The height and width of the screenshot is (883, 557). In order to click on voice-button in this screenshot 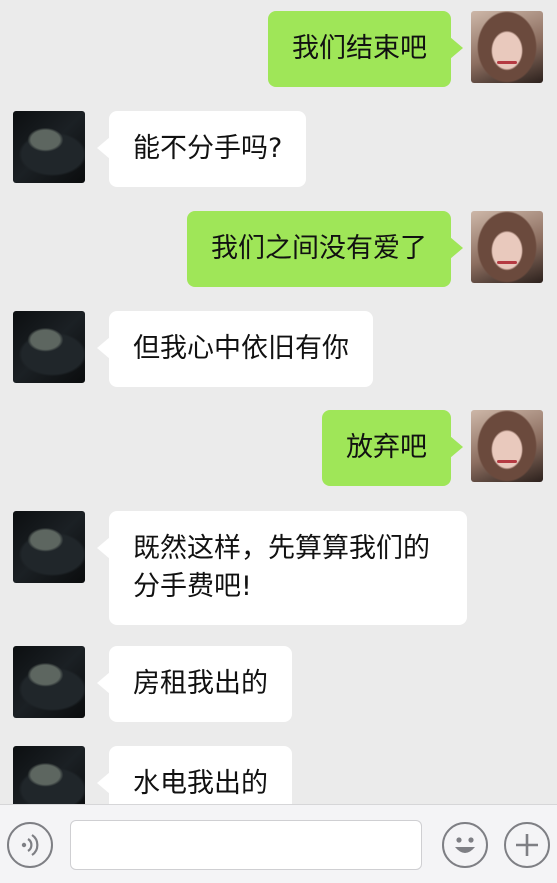, I will do `click(30, 845)`.